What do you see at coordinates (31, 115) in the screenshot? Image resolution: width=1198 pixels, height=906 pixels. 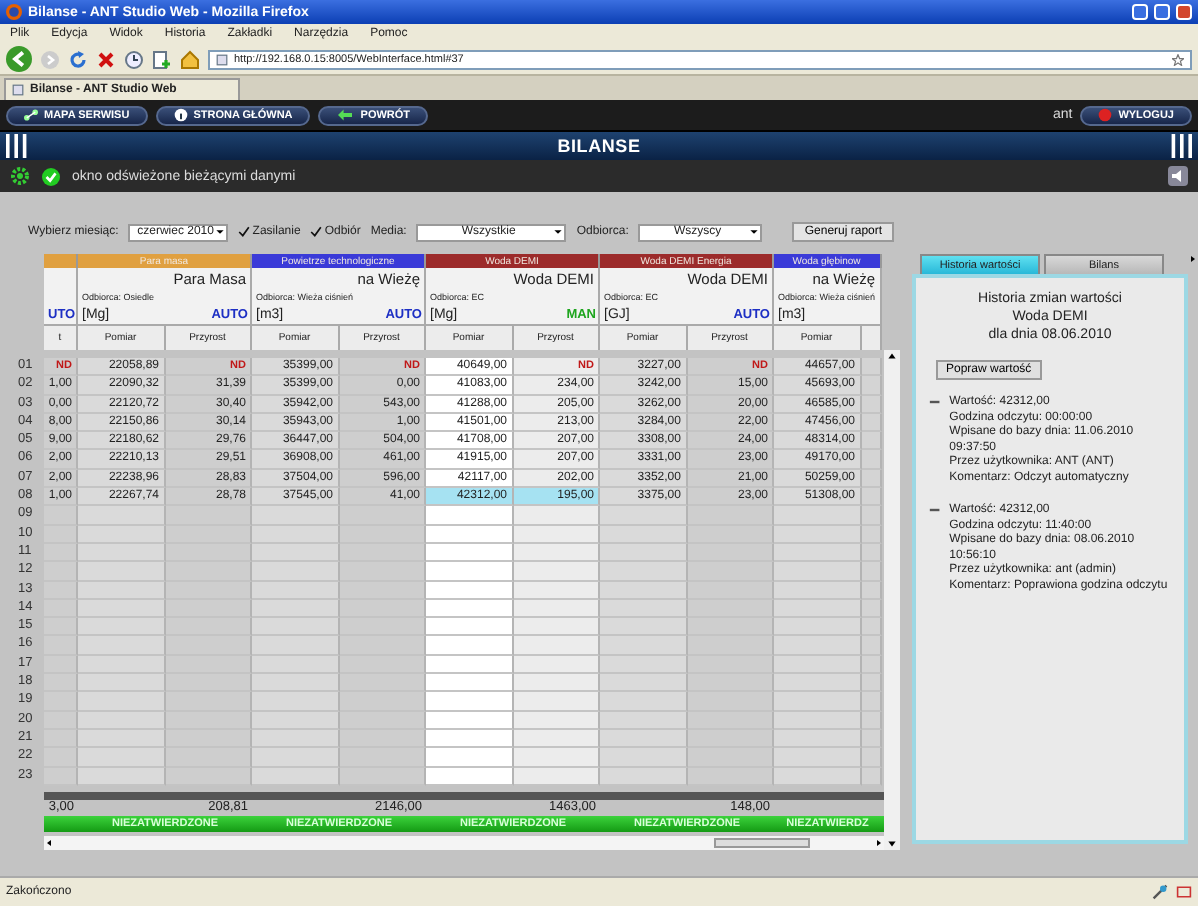 I see `network-icon` at bounding box center [31, 115].